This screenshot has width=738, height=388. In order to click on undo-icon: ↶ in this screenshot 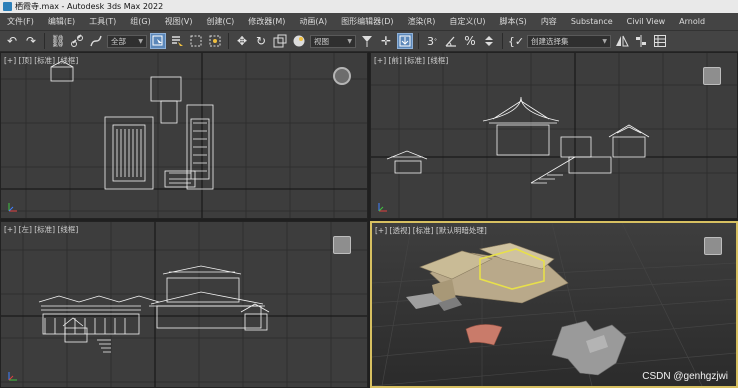, I will do `click(12, 41)`.